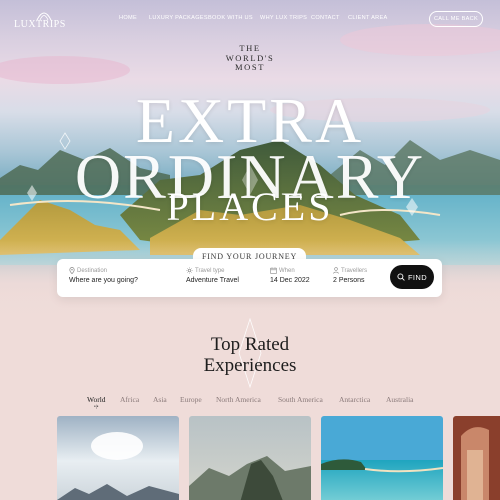 This screenshot has width=500, height=500. I want to click on hero-kicker: THE WORLD'S MOST, so click(250, 58).